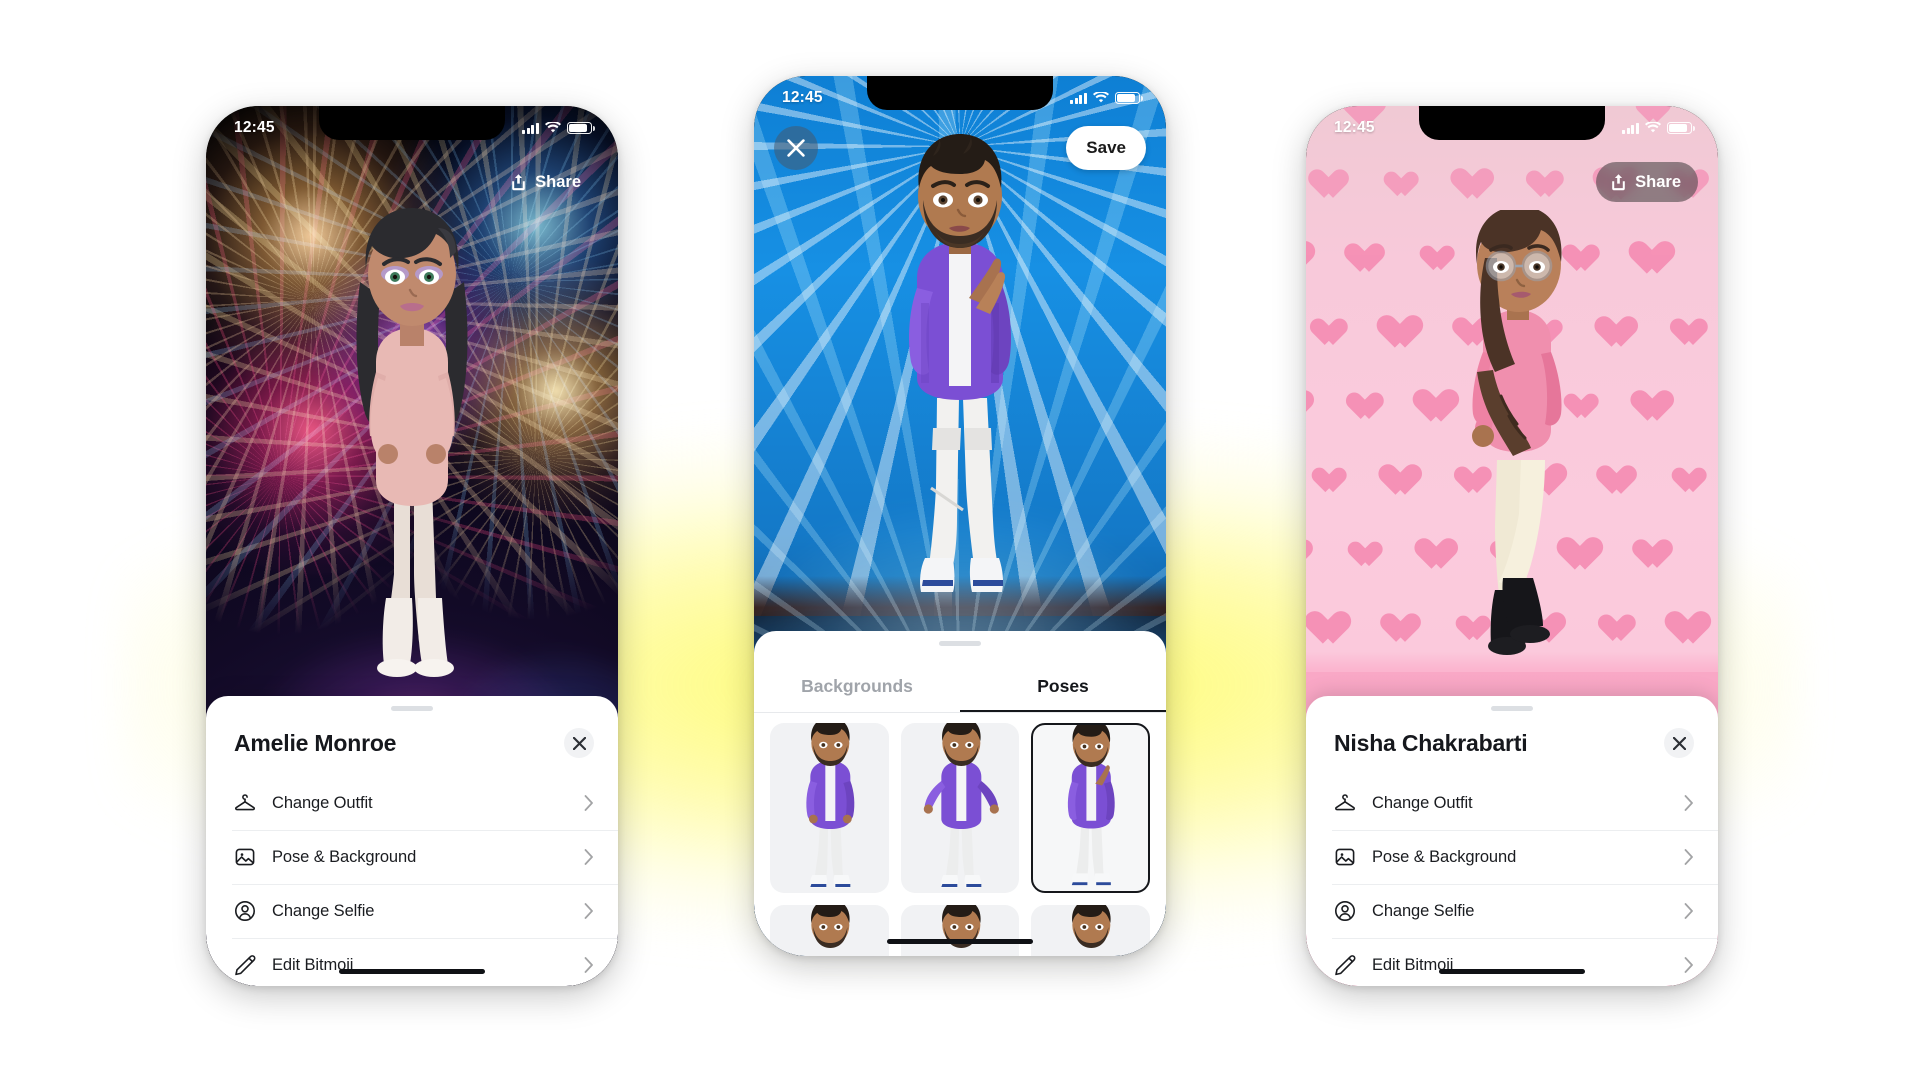 The width and height of the screenshot is (1920, 1080). What do you see at coordinates (412, 442) in the screenshot?
I see `amelie-monroe-avatar` at bounding box center [412, 442].